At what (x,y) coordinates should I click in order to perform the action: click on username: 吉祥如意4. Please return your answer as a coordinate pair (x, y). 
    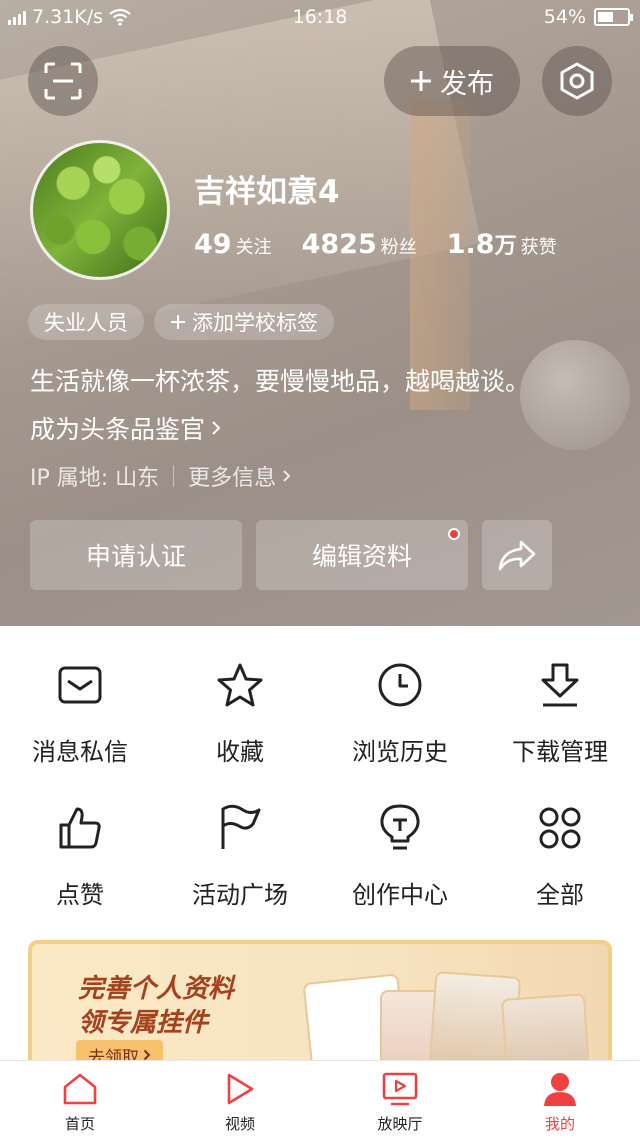
    Looking at the image, I should click on (267, 188).